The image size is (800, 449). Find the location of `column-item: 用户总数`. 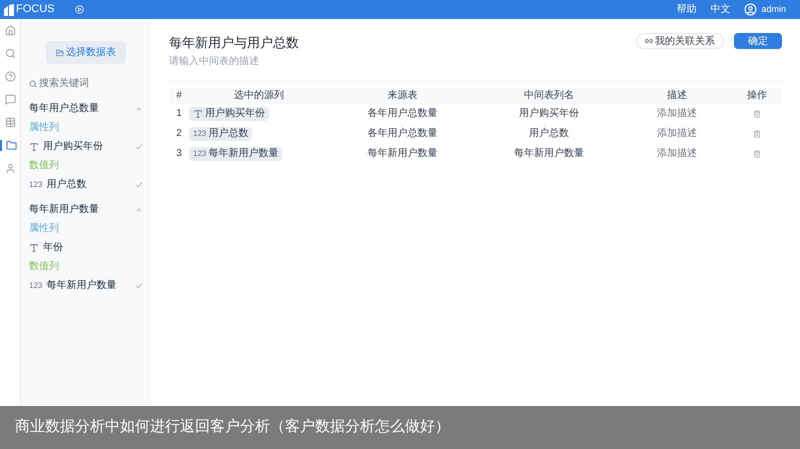

column-item: 用户总数 is located at coordinates (66, 184).